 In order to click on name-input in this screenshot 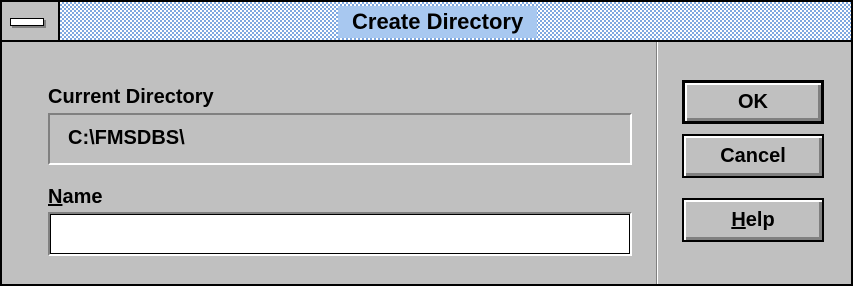, I will do `click(340, 234)`.